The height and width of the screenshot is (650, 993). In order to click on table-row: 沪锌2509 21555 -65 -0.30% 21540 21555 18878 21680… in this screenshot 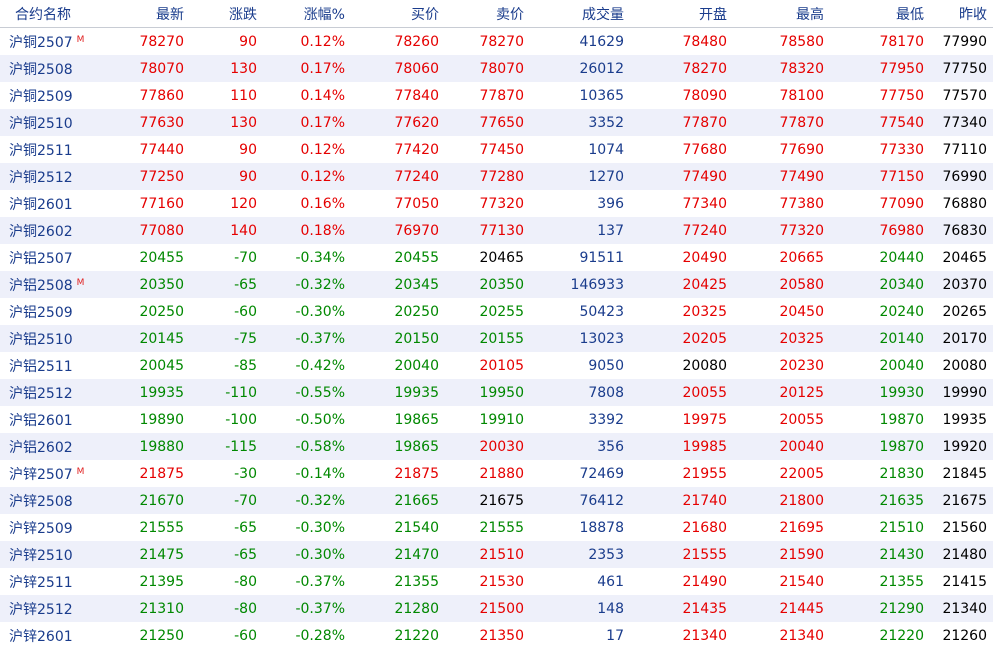, I will do `click(496, 527)`.